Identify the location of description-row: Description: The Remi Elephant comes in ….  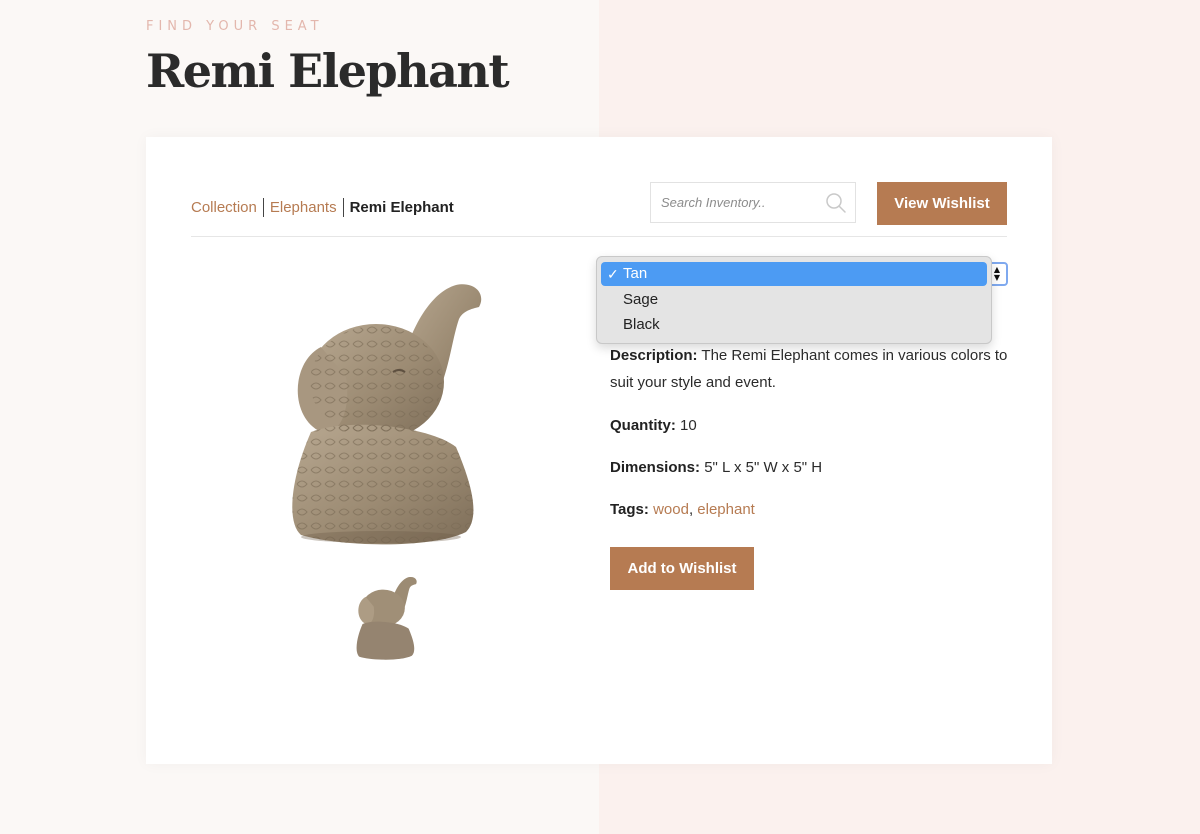
(810, 369).